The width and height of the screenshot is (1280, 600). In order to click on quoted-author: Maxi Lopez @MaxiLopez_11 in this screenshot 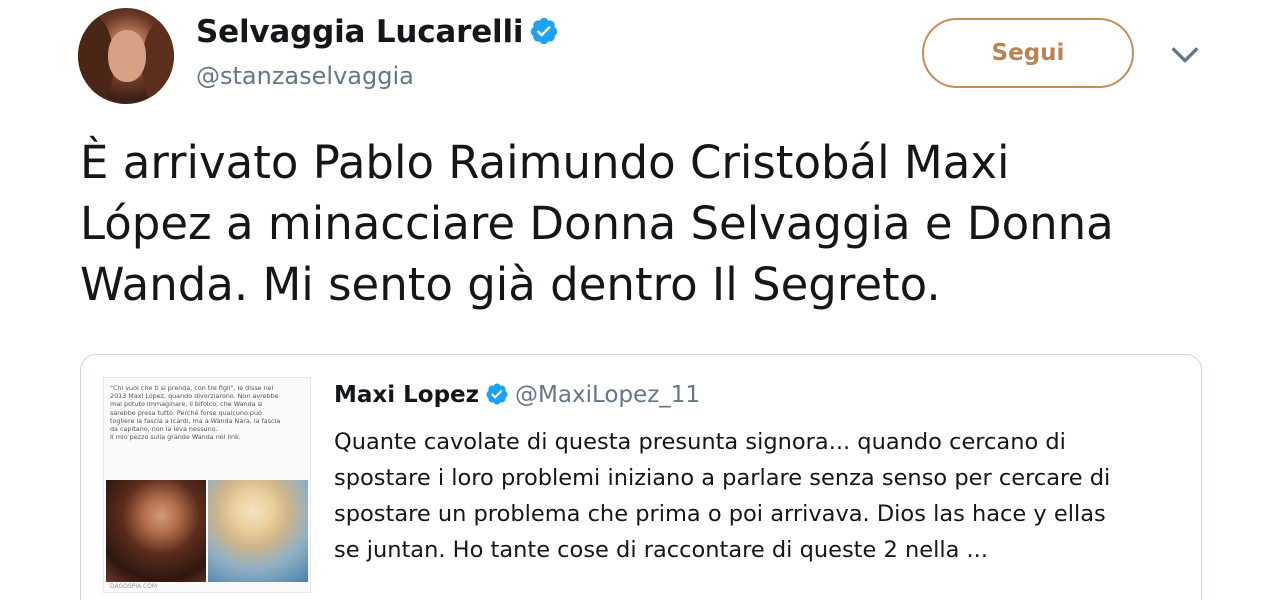, I will do `click(517, 395)`.